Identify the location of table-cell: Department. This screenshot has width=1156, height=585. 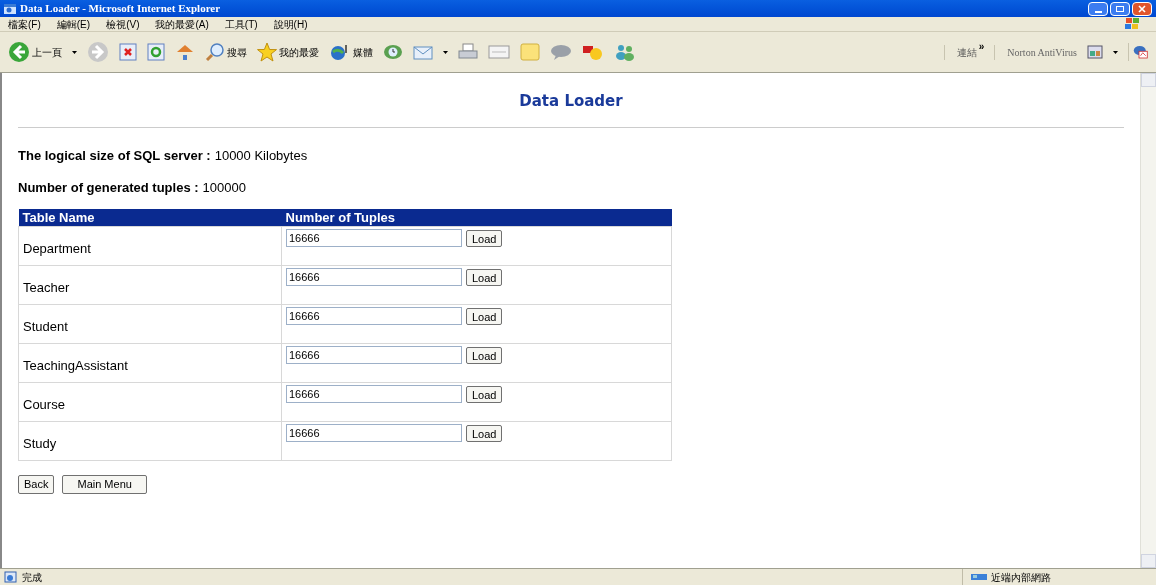
(150, 246).